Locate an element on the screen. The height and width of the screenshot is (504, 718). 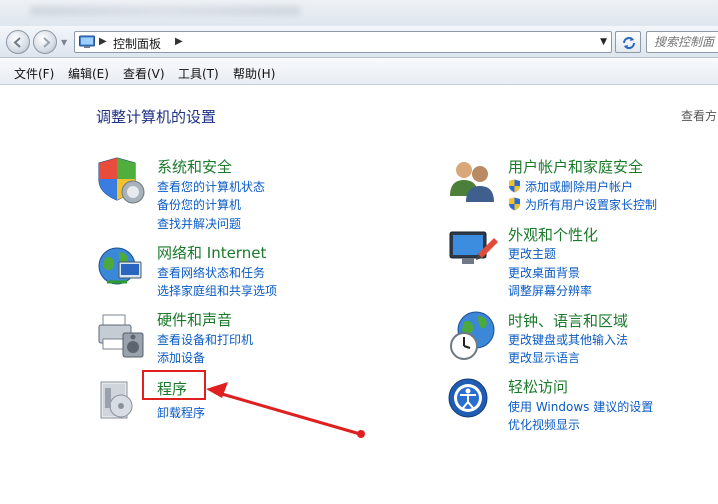
link-change-display-language: 更改显示语言 is located at coordinates (544, 357).